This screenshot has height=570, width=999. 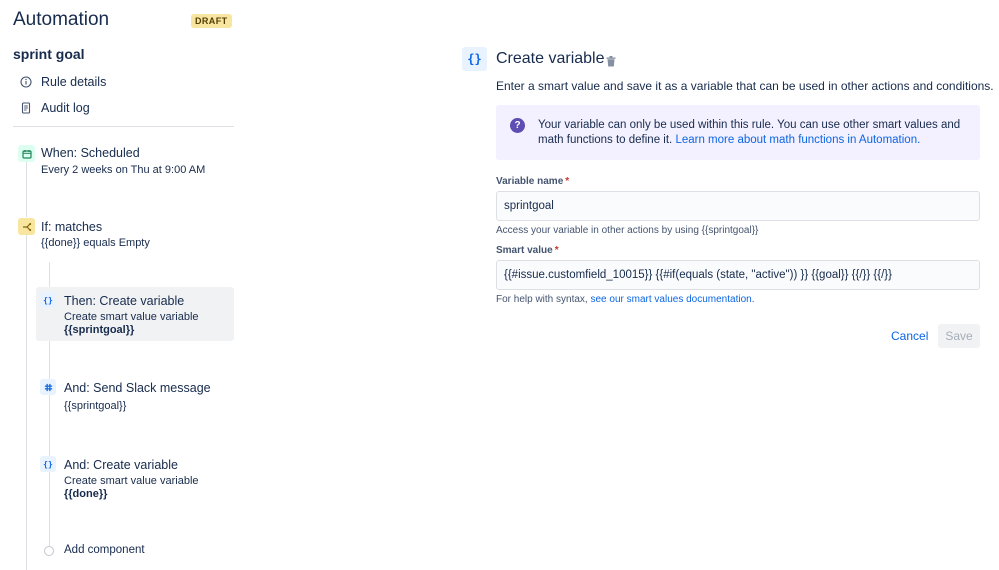 What do you see at coordinates (95, 406) in the screenshot?
I see `step-subtitle: {{sprintgoal}}` at bounding box center [95, 406].